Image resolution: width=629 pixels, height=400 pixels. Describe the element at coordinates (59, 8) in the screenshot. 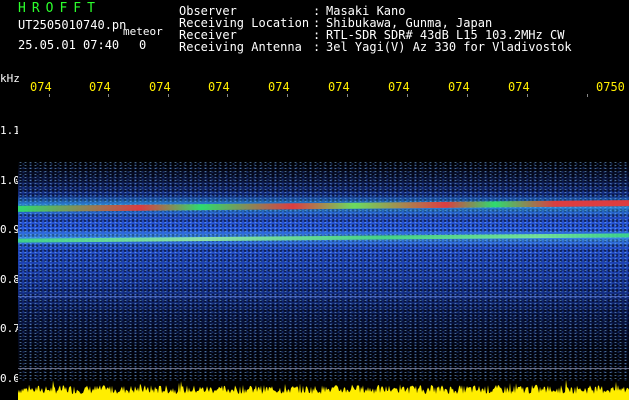

I see `app-title: HROFFT` at that location.